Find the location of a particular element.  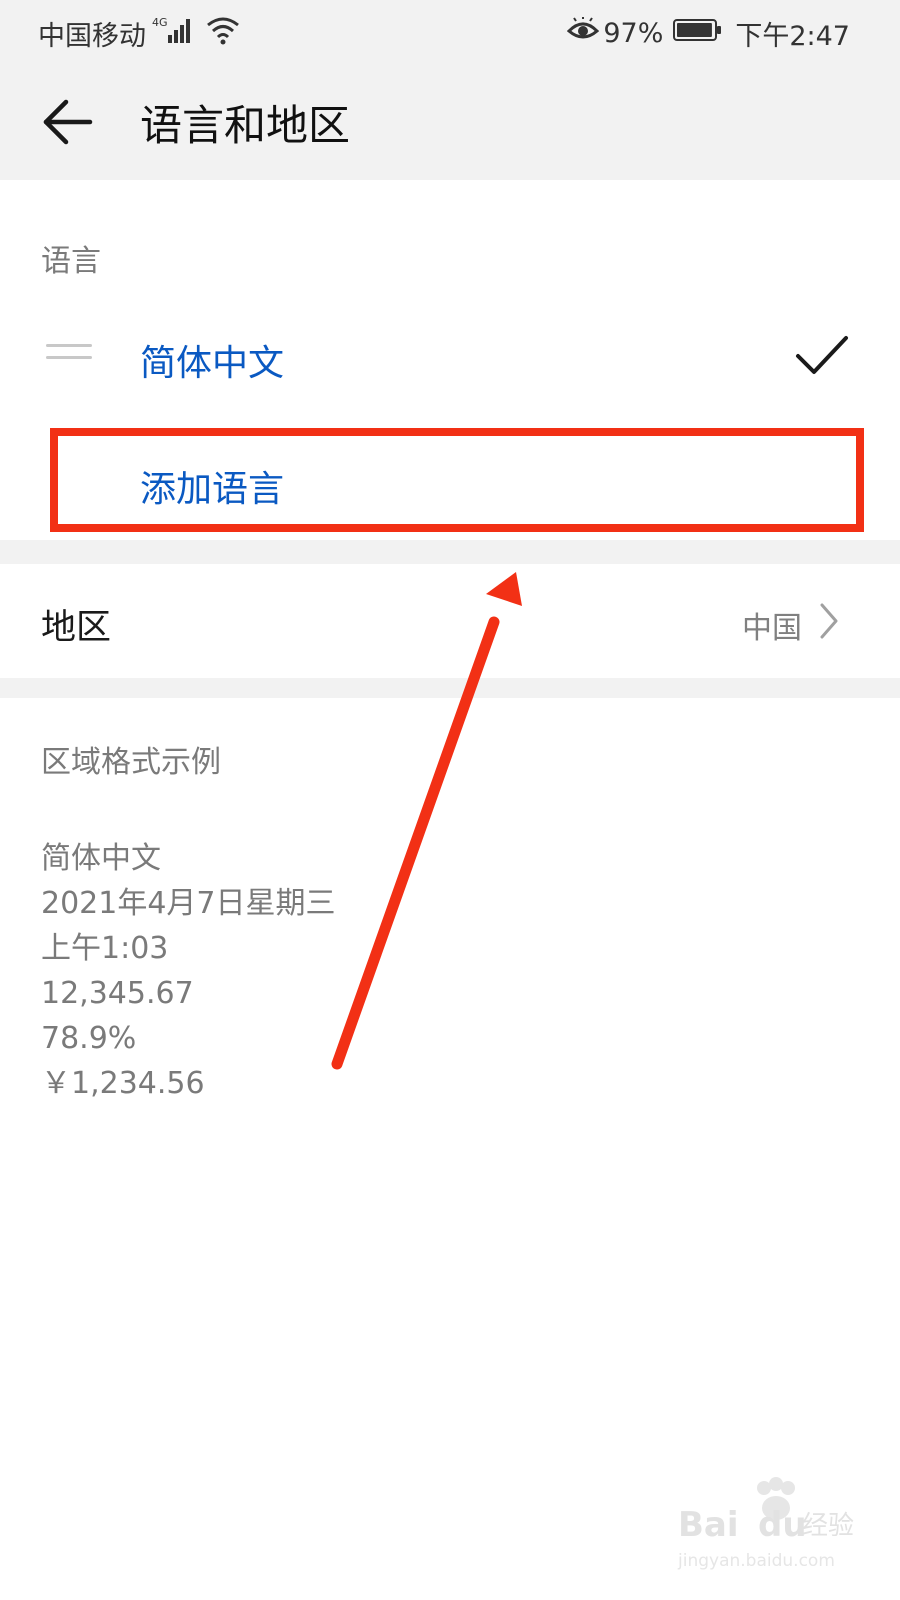

sample-date: 2021年4月7日星期三 is located at coordinates (188, 903).